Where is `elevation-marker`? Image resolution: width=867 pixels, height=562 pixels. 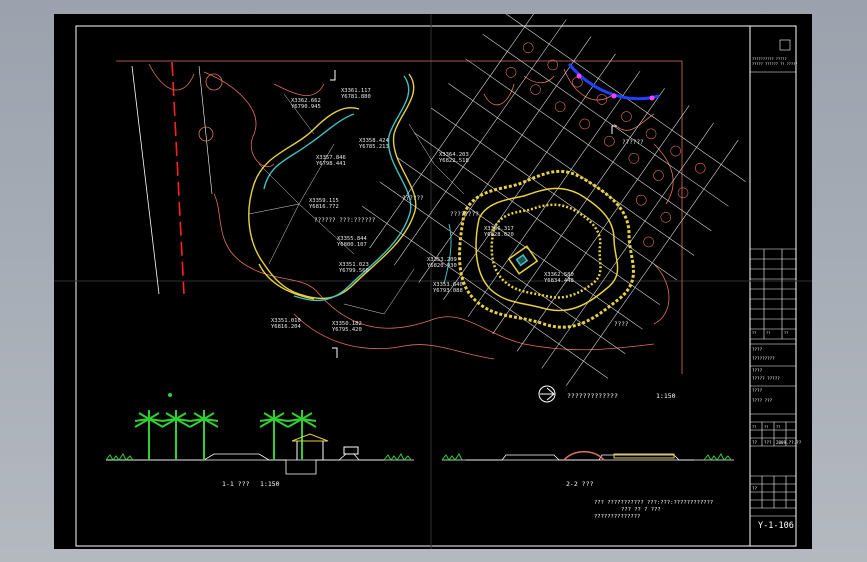
elevation-marker is located at coordinates (170, 395).